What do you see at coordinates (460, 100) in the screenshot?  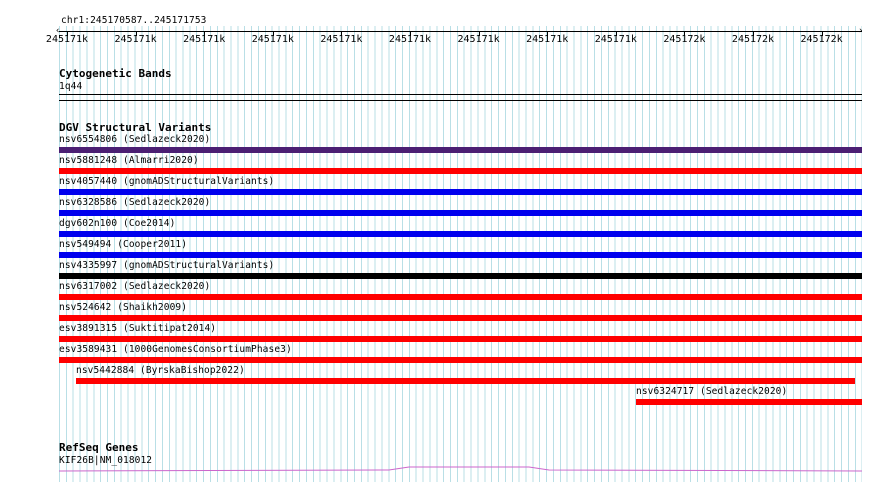 I see `track-divider` at bounding box center [460, 100].